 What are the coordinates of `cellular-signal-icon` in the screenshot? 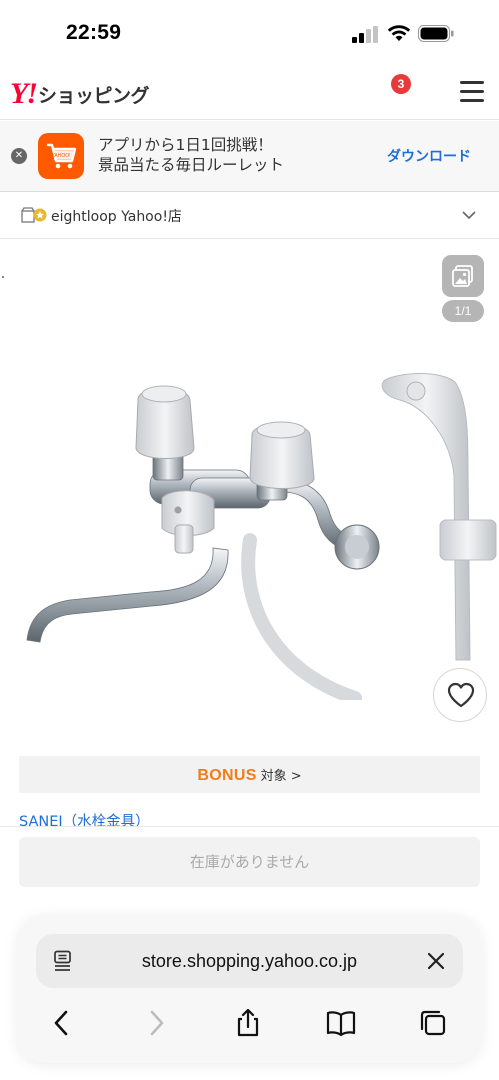 It's located at (365, 34).